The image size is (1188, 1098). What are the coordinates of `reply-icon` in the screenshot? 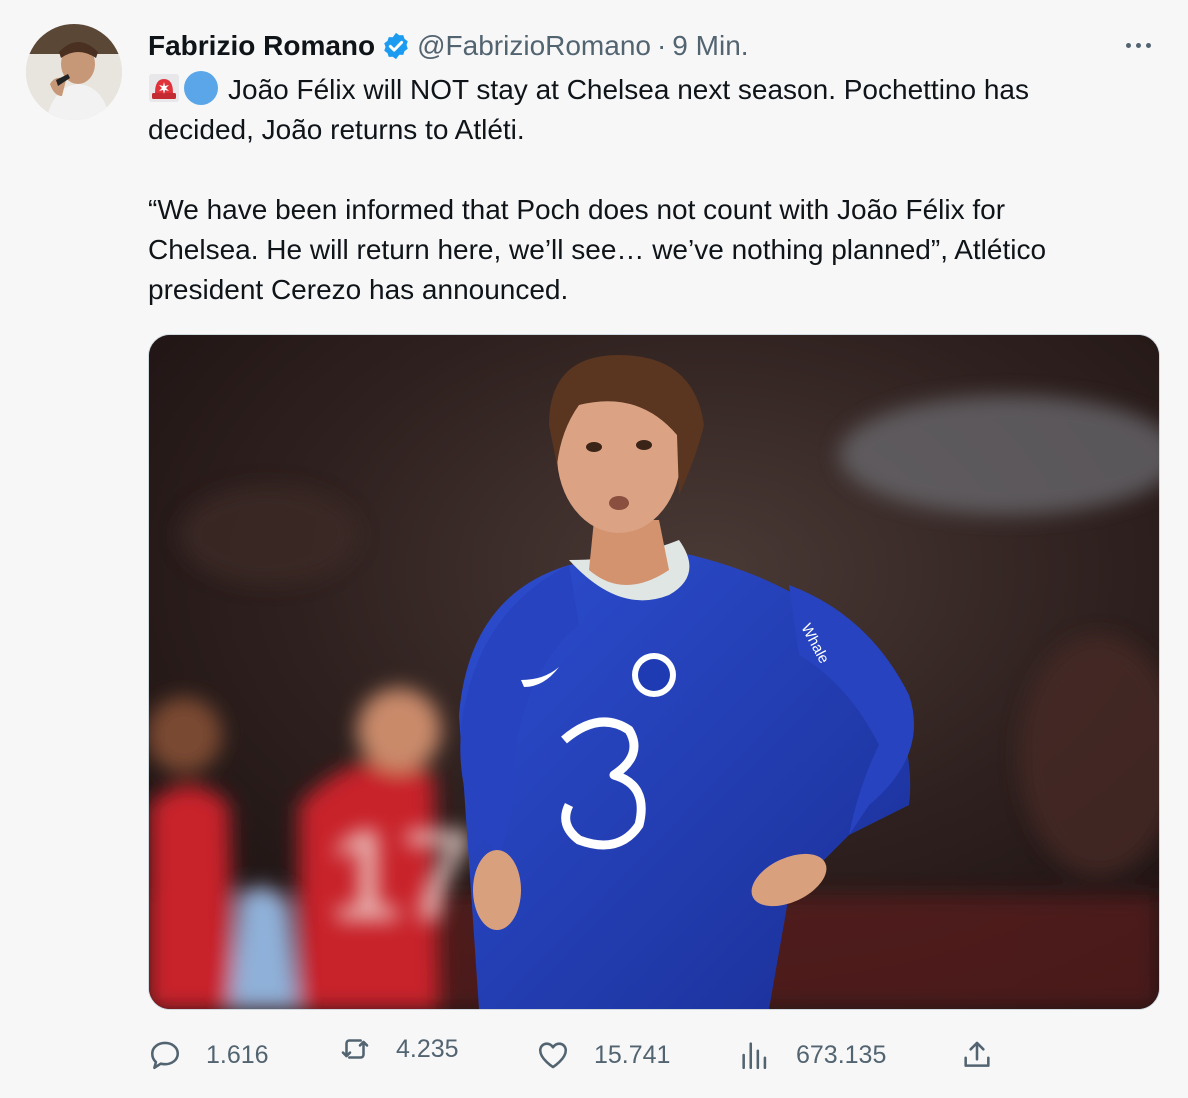 It's located at (165, 1055).